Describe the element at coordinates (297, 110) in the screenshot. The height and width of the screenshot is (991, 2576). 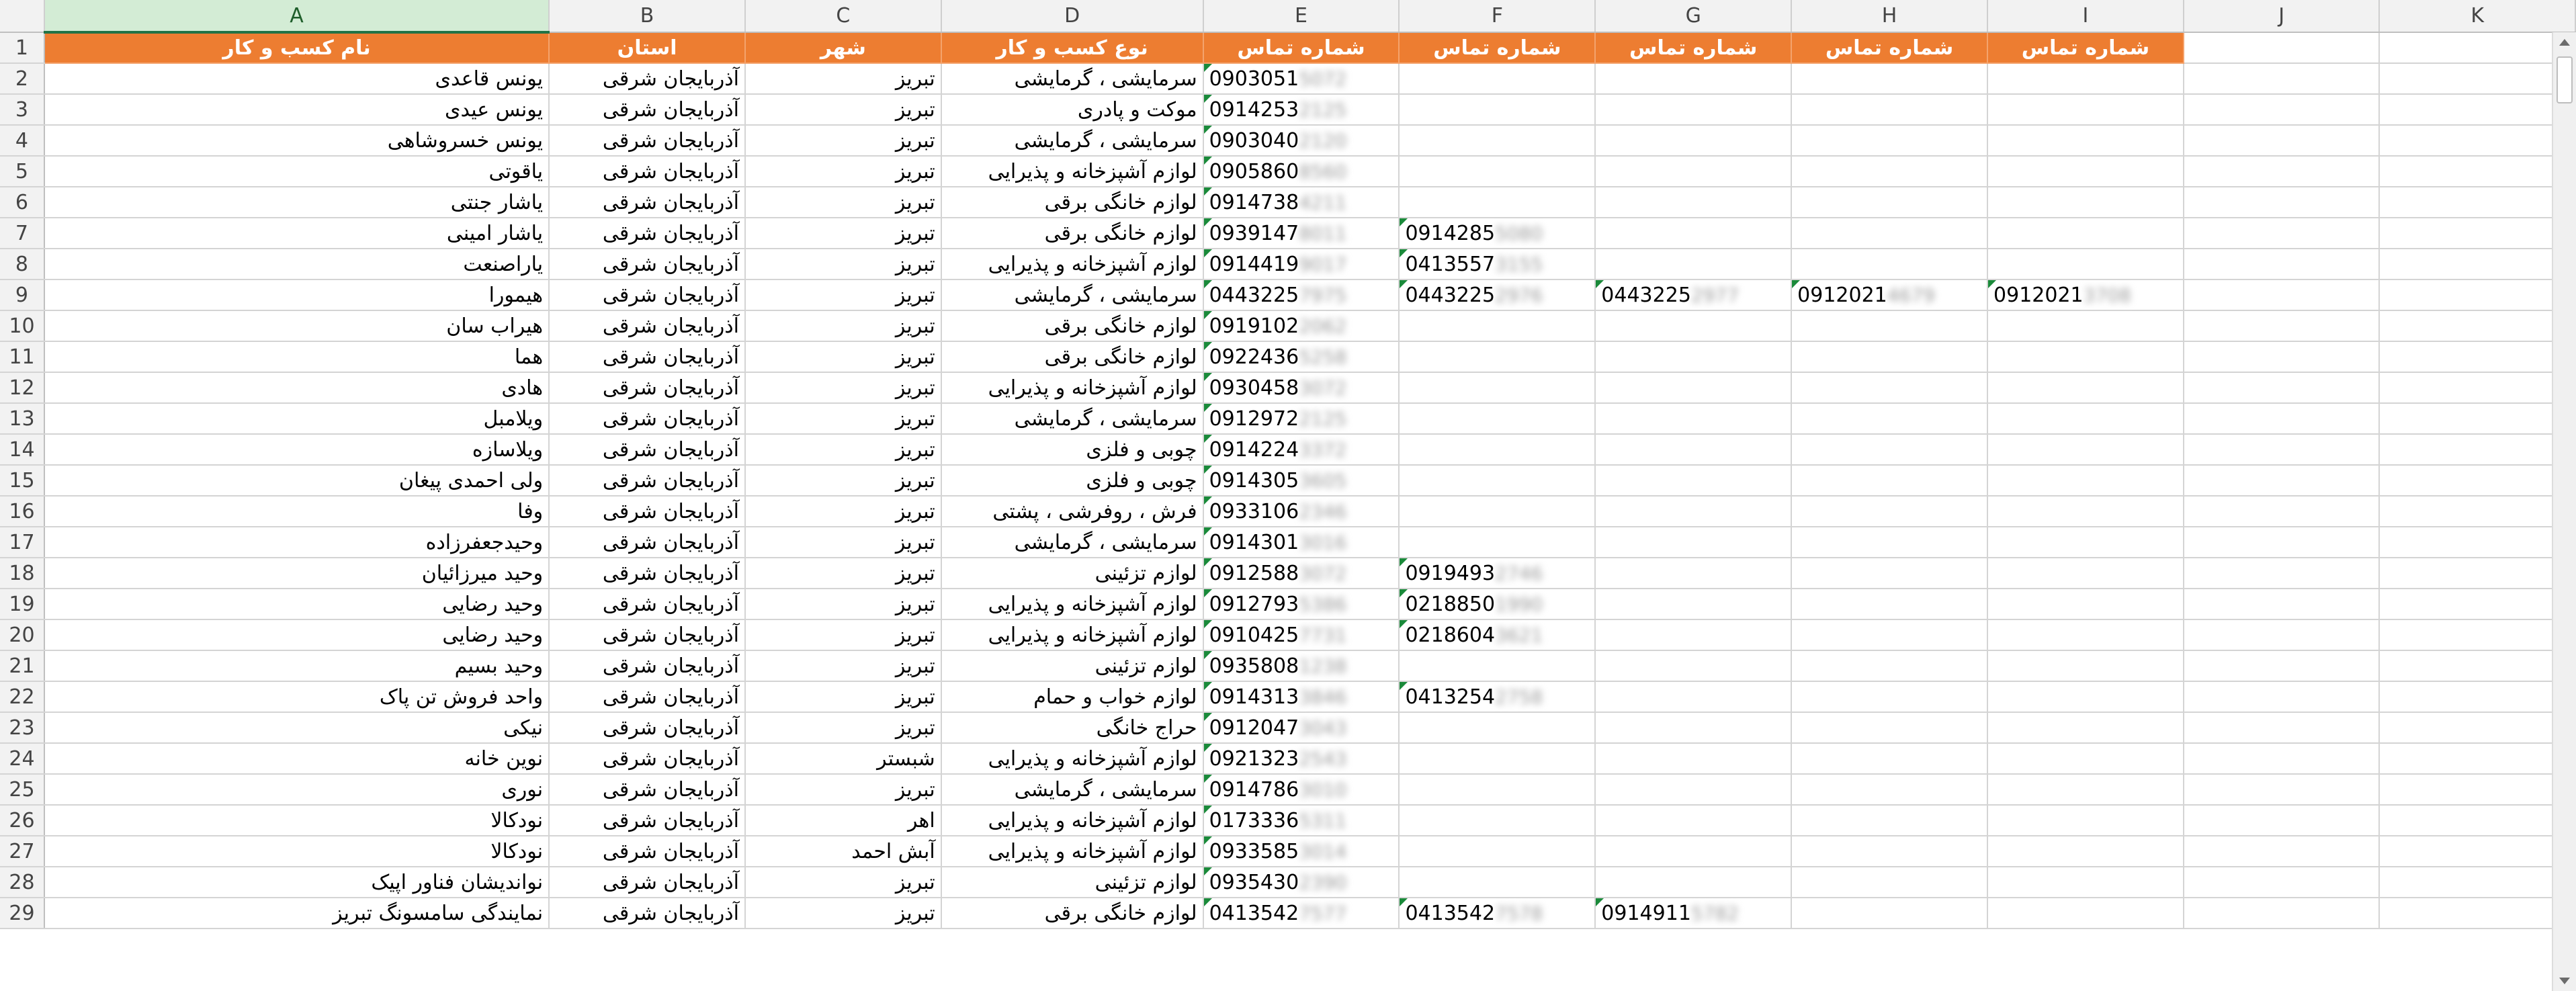
I see `business-name-cell: یونس عیدی` at that location.